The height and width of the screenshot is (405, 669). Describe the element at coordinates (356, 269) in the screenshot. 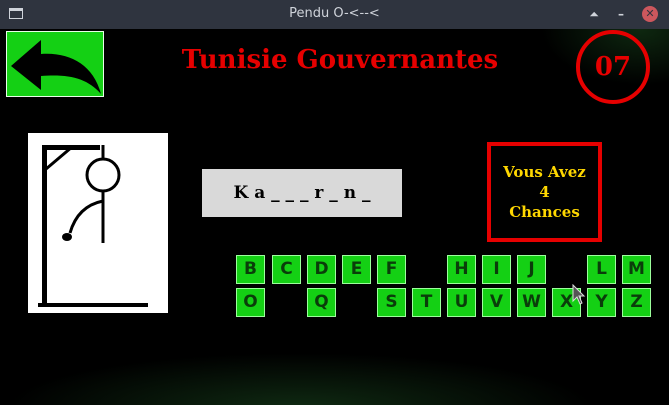

I see `key-e: E` at that location.